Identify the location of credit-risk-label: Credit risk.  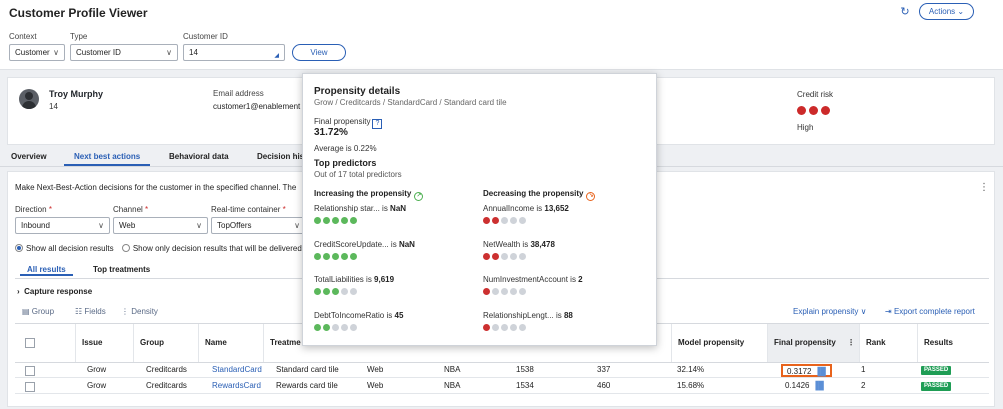
(815, 94).